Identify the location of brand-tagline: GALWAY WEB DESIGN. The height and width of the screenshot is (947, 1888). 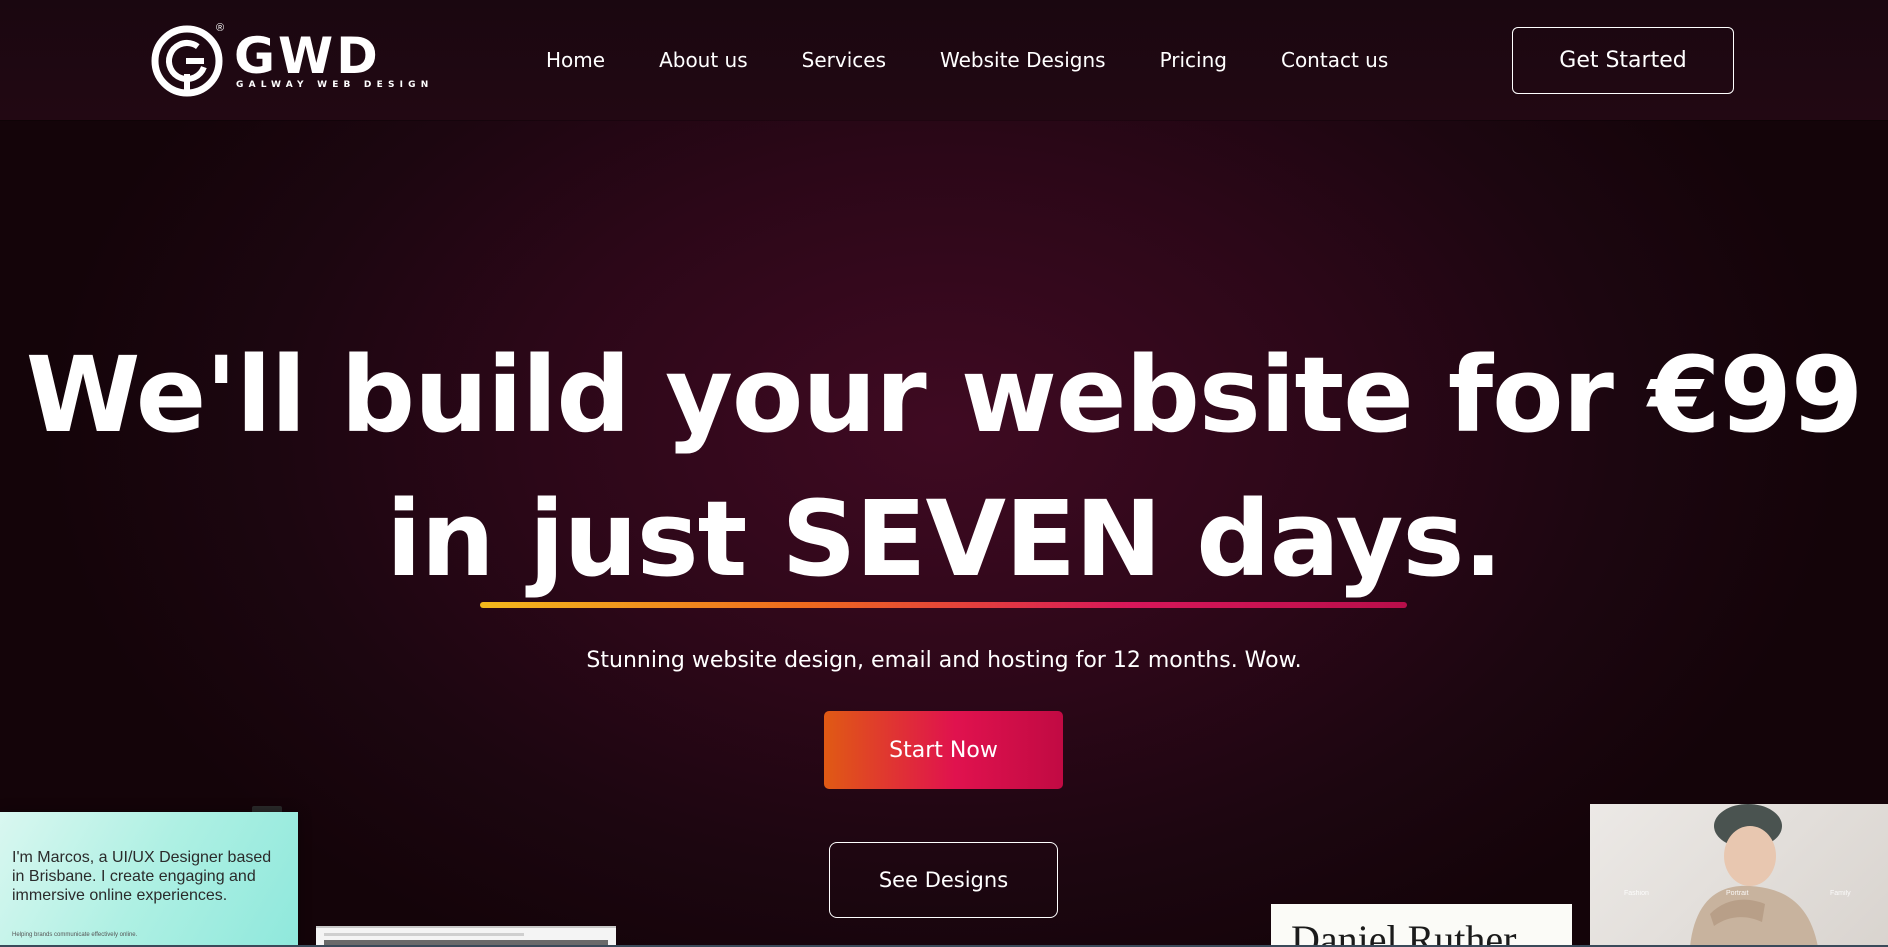
(335, 85).